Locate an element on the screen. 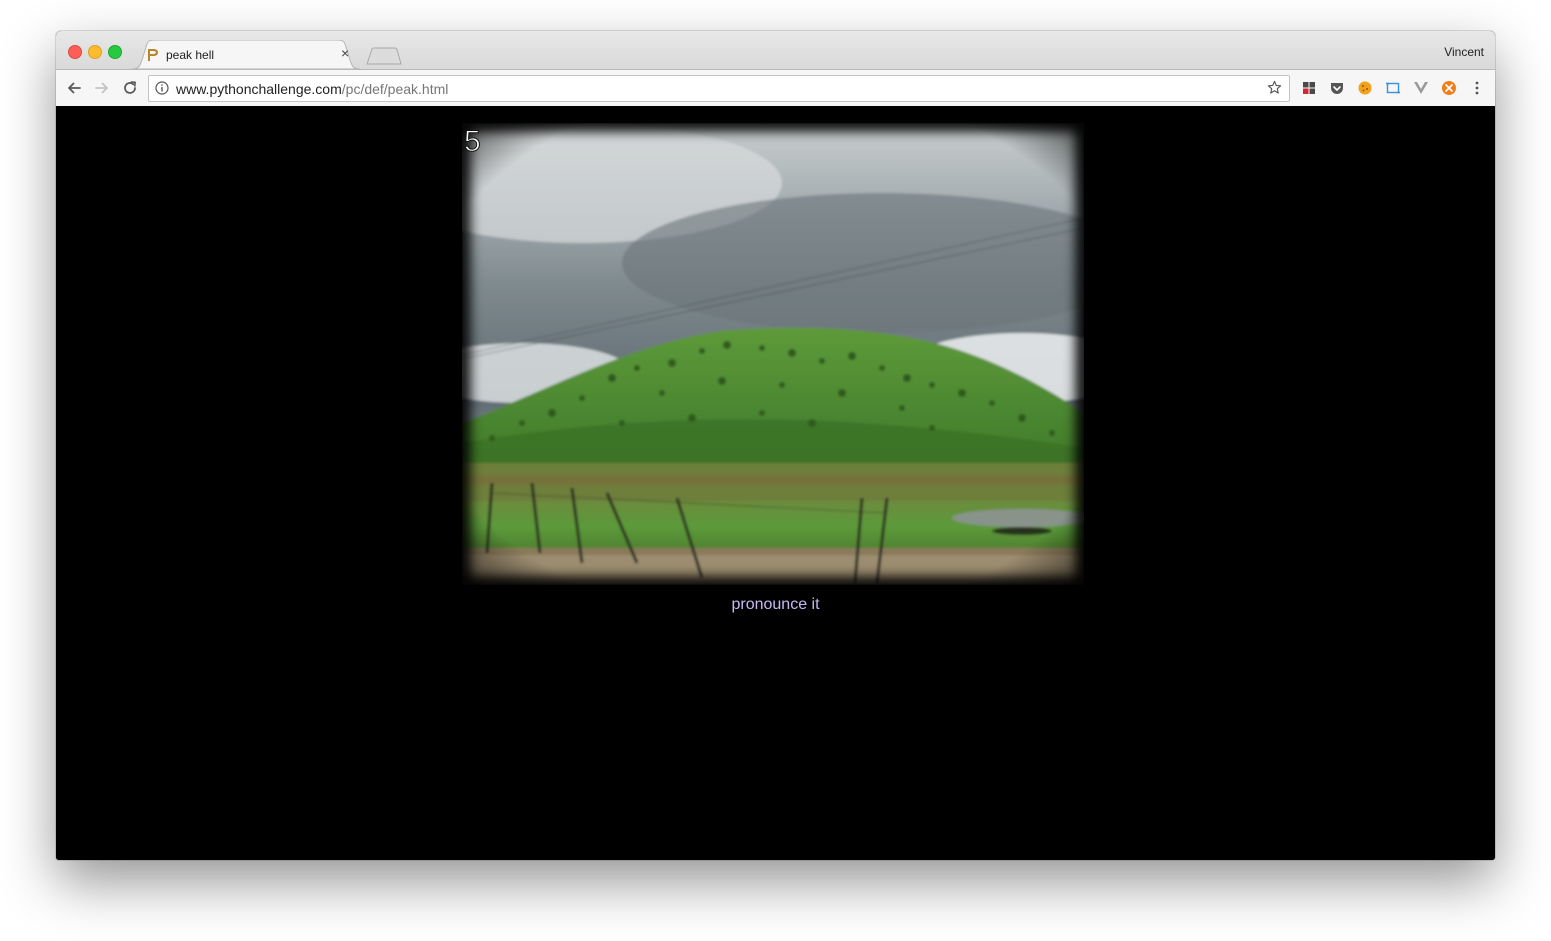 This screenshot has width=1551, height=941. orange-extension-icon is located at coordinates (1449, 88).